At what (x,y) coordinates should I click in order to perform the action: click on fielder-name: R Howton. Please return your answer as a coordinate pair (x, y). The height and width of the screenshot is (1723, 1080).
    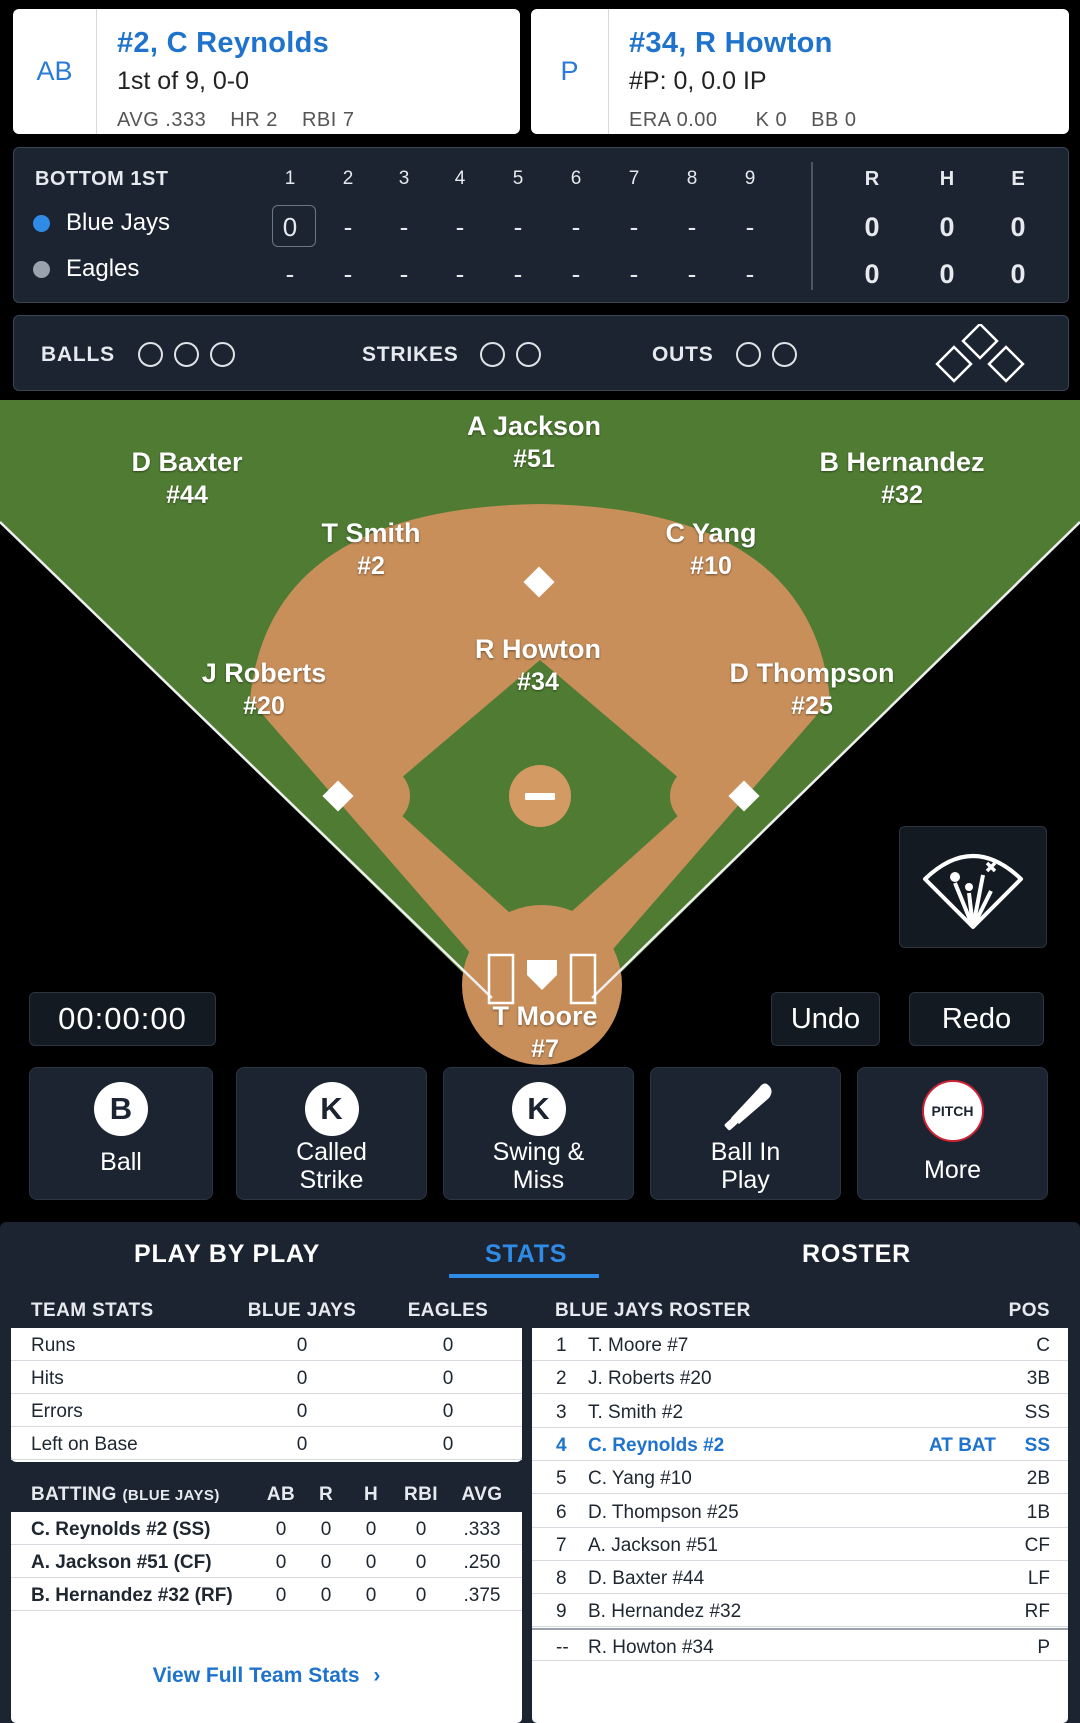
    Looking at the image, I should click on (538, 649).